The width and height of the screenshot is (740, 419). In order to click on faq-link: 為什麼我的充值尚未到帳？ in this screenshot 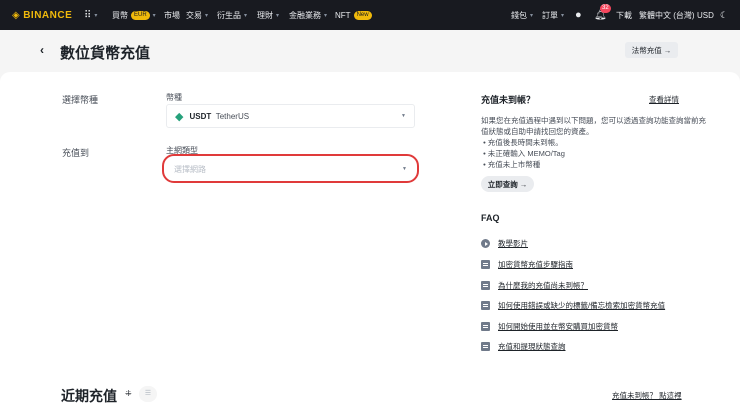, I will do `click(543, 285)`.